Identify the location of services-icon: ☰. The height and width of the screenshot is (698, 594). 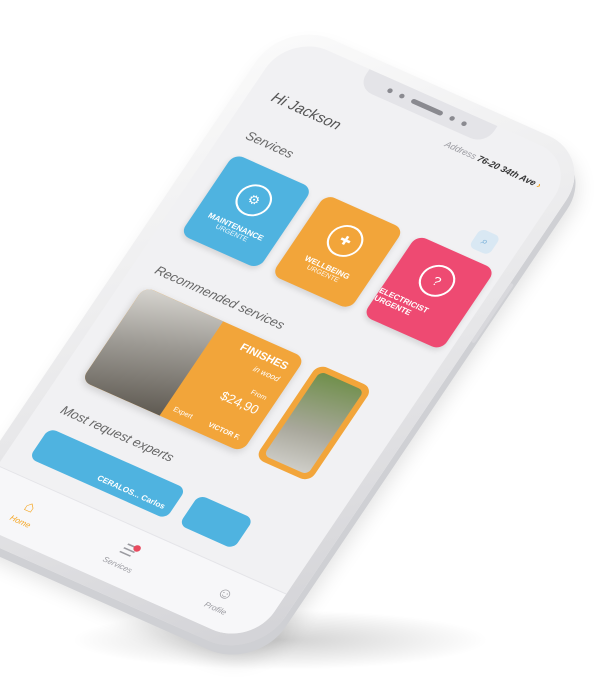
(127, 550).